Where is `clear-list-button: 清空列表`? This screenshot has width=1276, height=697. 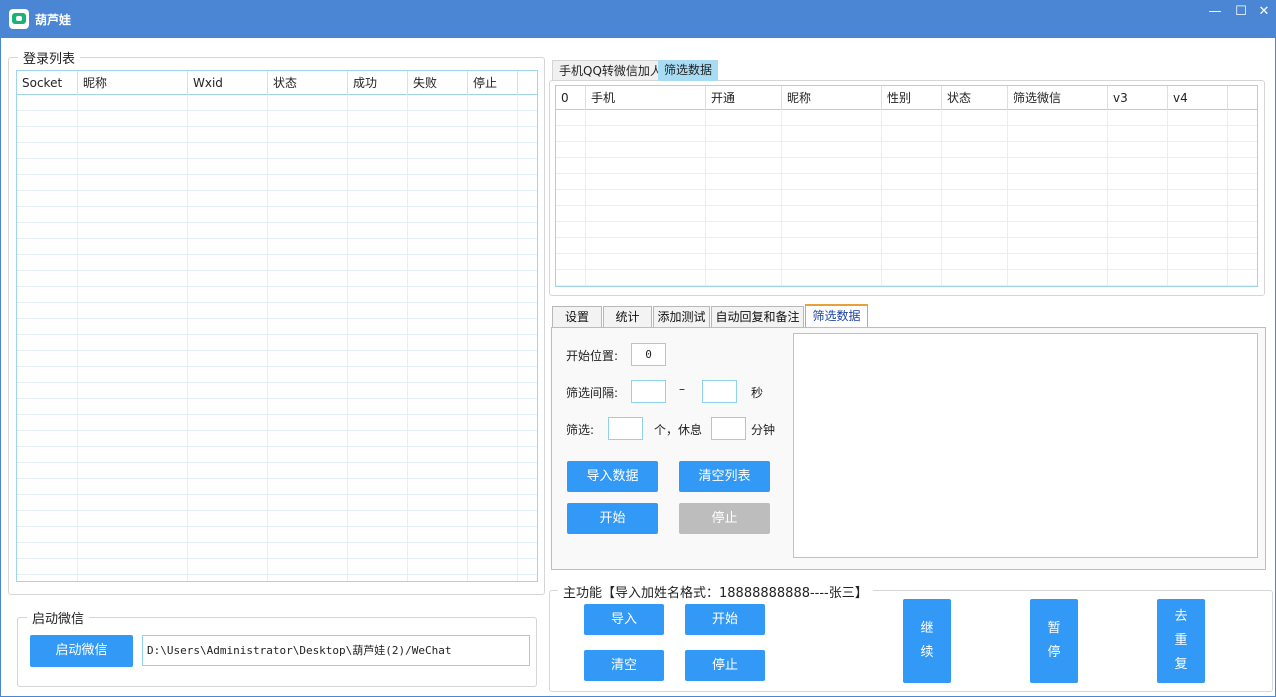
clear-list-button: 清空列表 is located at coordinates (724, 476).